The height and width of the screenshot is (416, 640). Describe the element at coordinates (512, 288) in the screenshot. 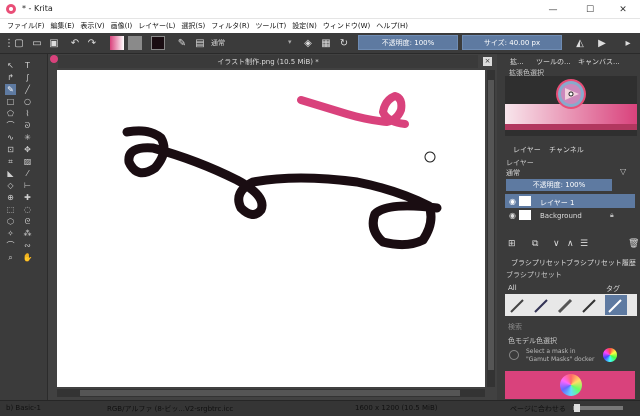

I see `brush-filter-dropdown: All` at that location.